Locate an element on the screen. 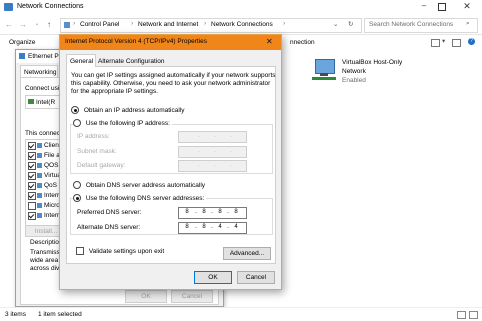 The height and width of the screenshot is (321, 482). intro-line-3: for the appropriate IP settings. is located at coordinates (114, 91).